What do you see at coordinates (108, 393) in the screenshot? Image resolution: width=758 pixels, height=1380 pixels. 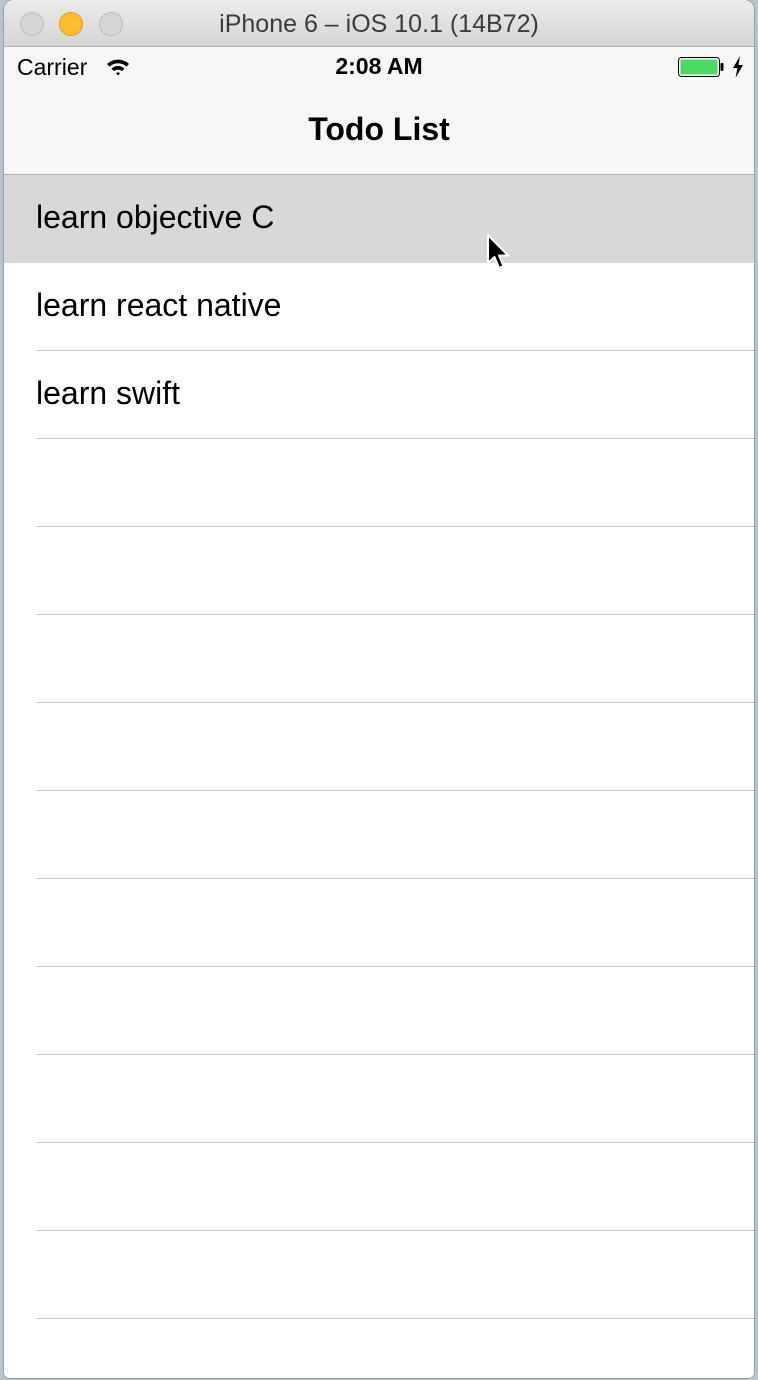 I see `todo-item-label: learn swift` at bounding box center [108, 393].